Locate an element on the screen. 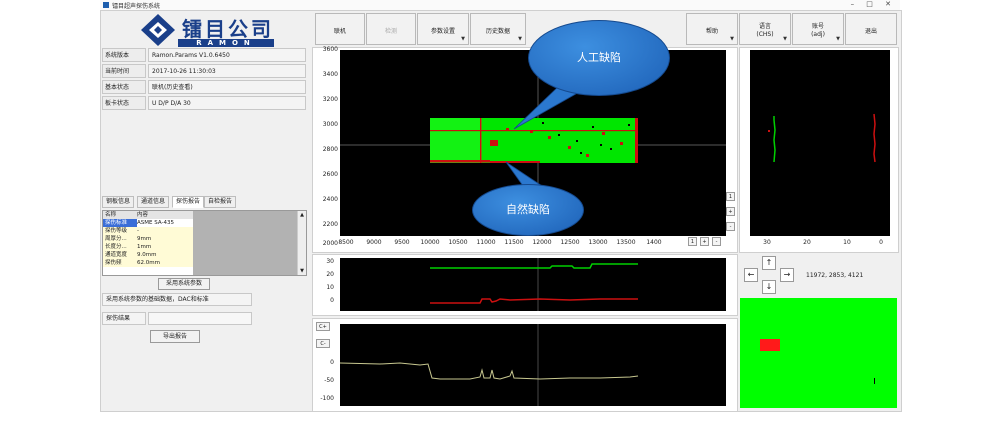  arrow-left-icon: ← is located at coordinates (751, 275).